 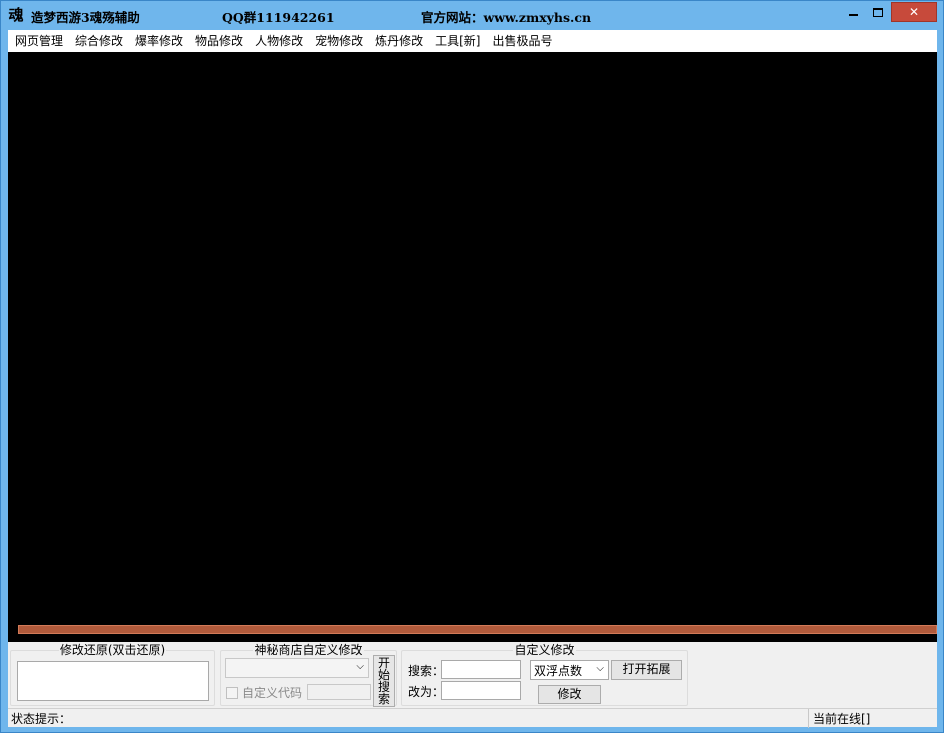 I want to click on status-bar: 状态提示： 当前在线[], so click(x=472, y=718).